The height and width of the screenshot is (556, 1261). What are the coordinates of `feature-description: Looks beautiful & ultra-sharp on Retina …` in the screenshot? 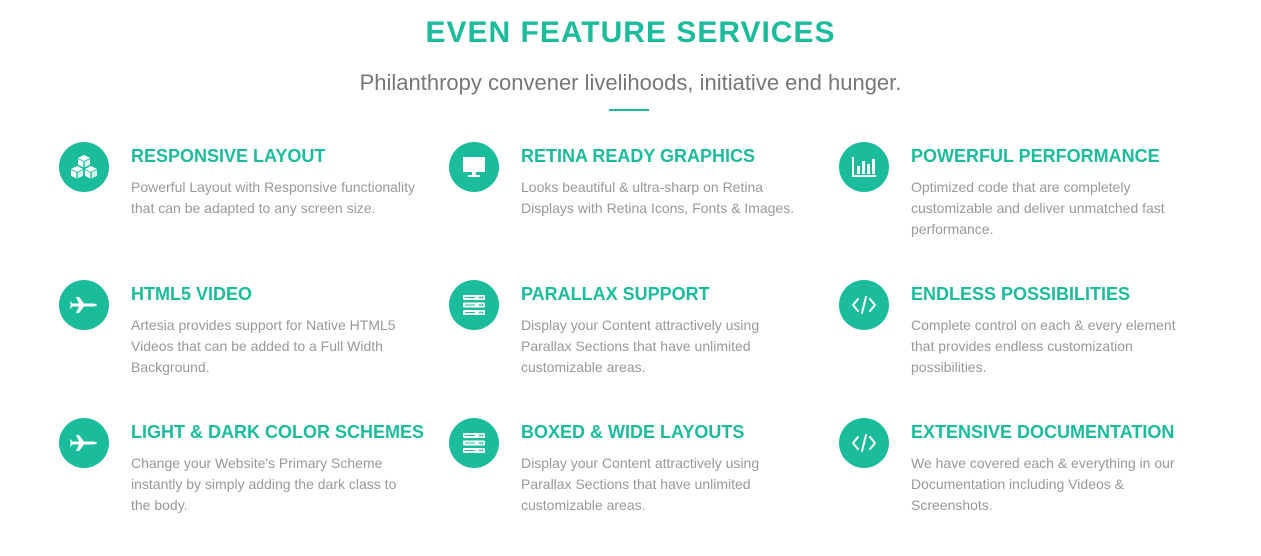 It's located at (658, 197).